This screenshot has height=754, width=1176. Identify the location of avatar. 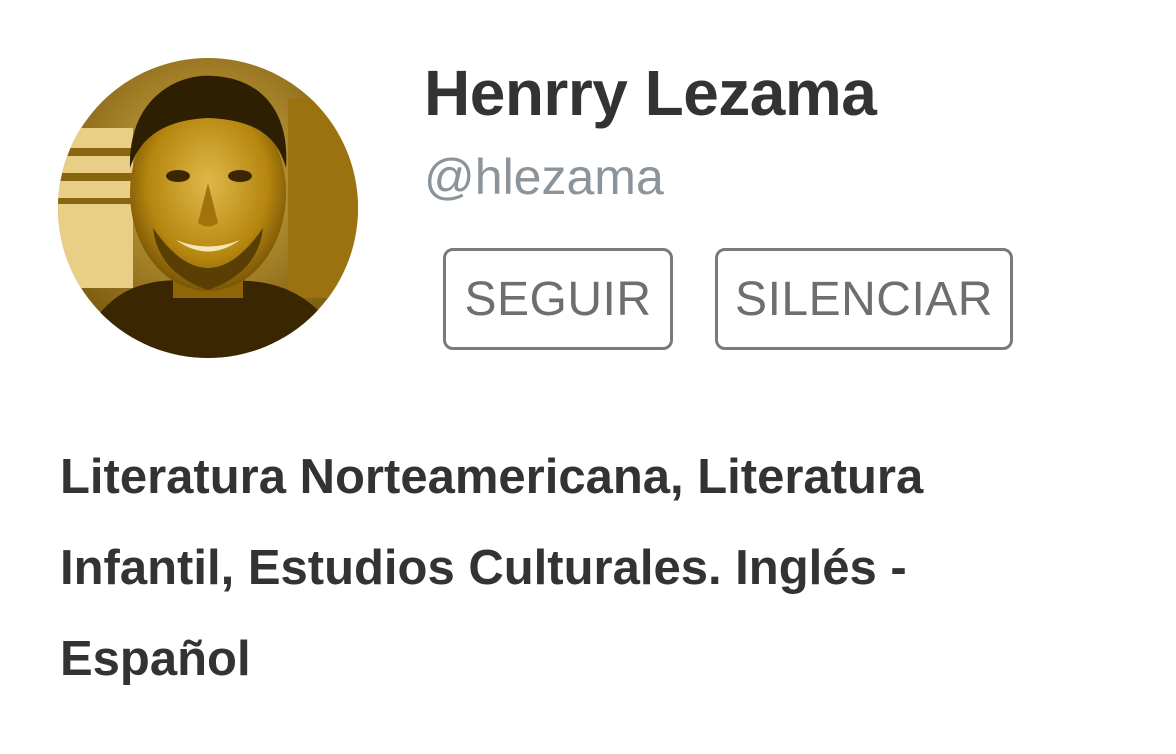
(208, 208).